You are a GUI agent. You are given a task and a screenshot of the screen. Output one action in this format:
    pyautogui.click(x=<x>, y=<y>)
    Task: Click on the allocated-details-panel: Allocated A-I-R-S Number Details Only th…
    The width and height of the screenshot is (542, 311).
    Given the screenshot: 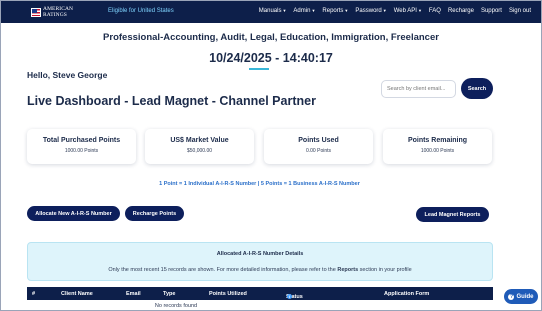 What is the action you would take?
    pyautogui.click(x=260, y=261)
    